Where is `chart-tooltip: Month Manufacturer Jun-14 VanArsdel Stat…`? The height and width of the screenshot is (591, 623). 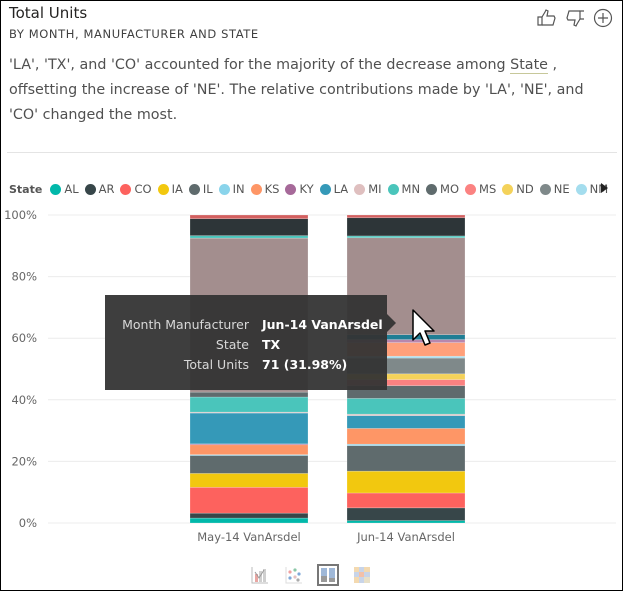
chart-tooltip: Month Manufacturer Jun-14 VanArsdel Stat… is located at coordinates (246, 342).